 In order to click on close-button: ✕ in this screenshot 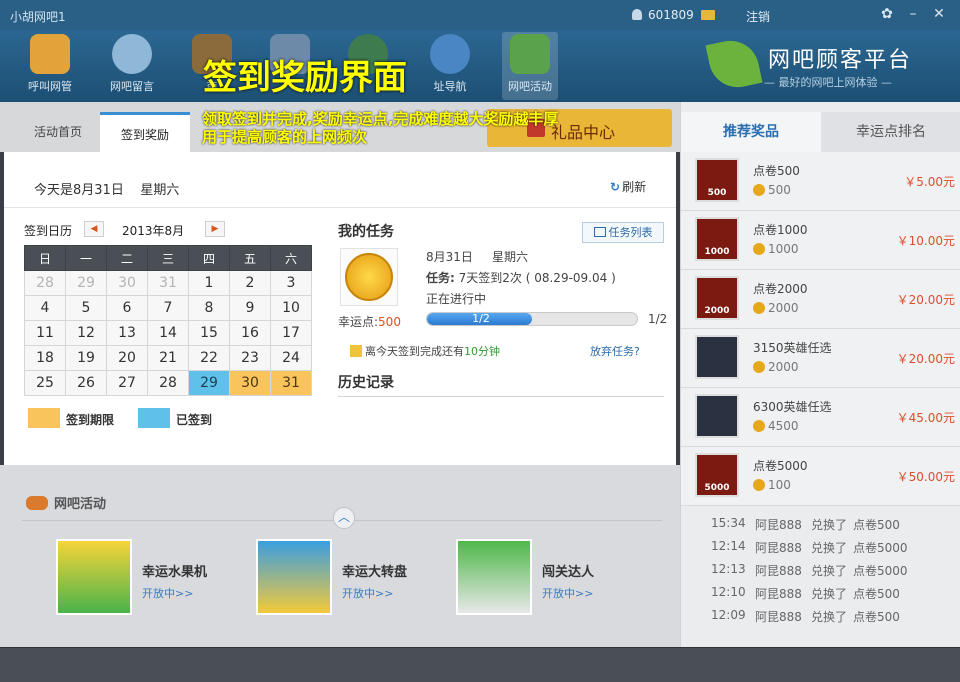, I will do `click(939, 14)`.